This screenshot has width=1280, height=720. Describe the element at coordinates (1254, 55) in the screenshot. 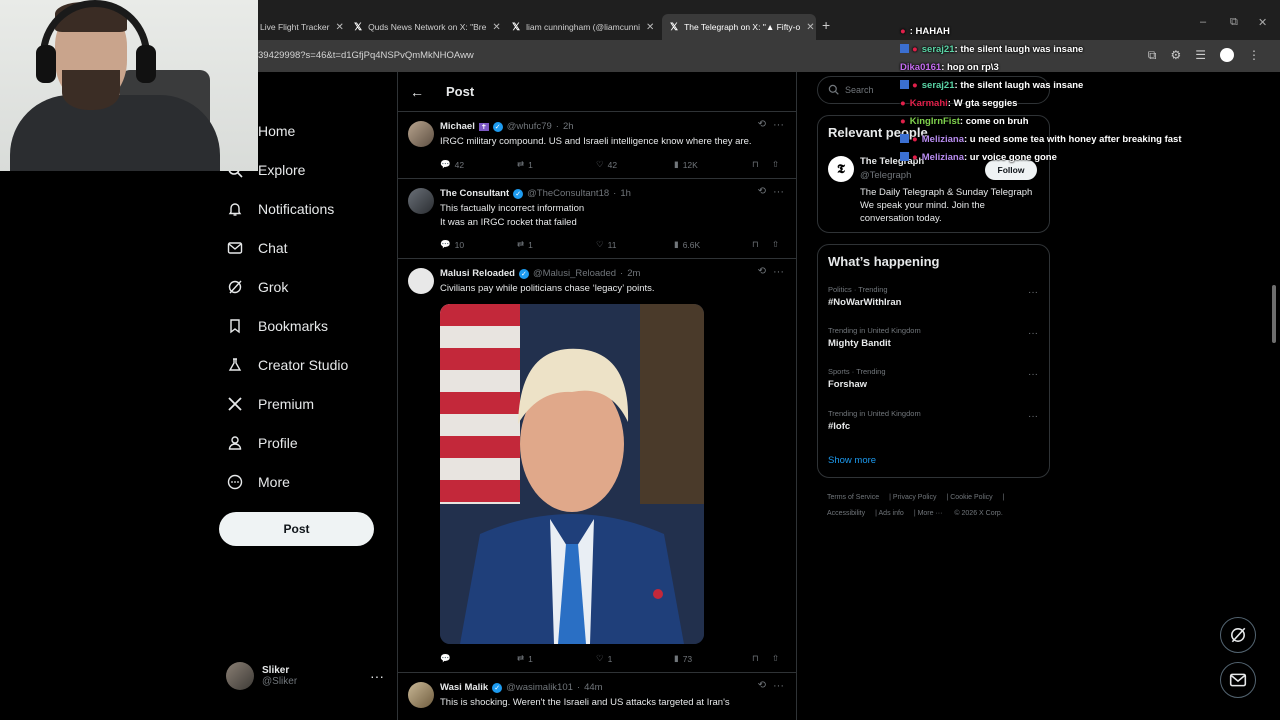

I see `menu-dots-icon: ⋮` at that location.